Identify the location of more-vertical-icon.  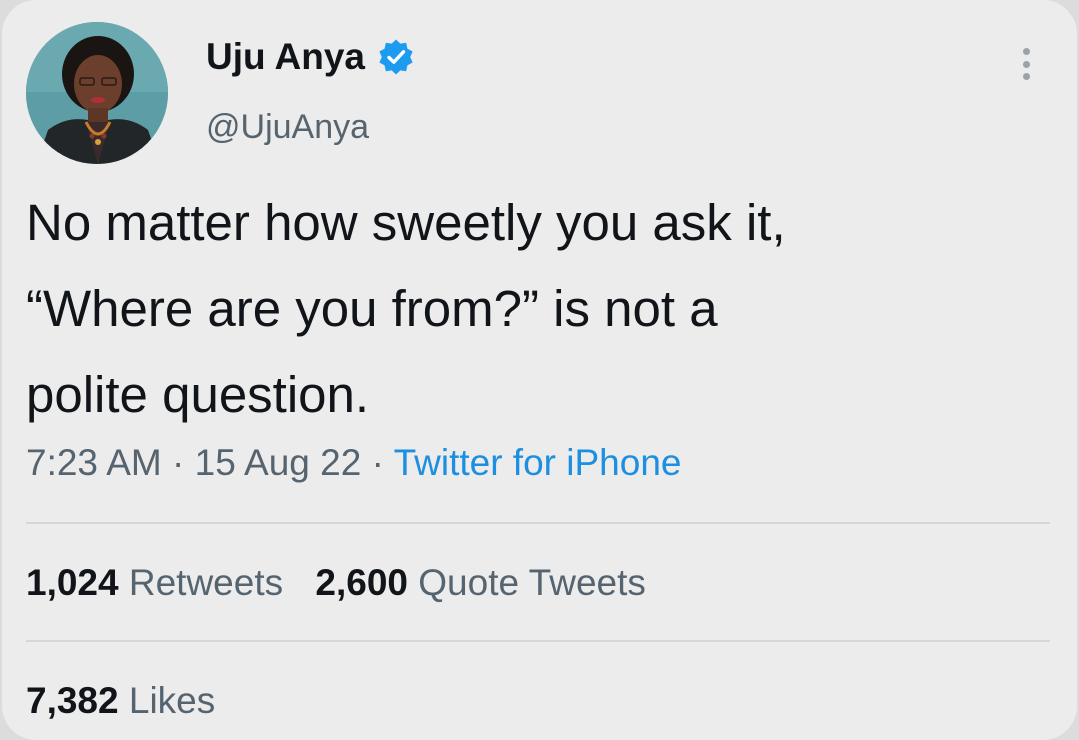
(1026, 64).